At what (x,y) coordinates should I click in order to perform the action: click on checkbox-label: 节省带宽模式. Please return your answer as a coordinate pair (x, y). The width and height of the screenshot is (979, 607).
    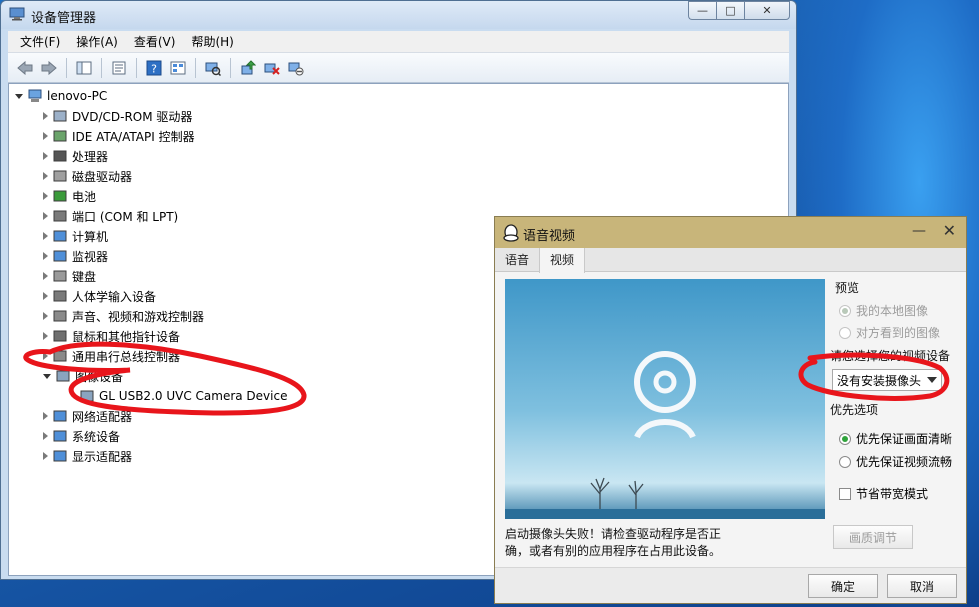
    Looking at the image, I should click on (892, 494).